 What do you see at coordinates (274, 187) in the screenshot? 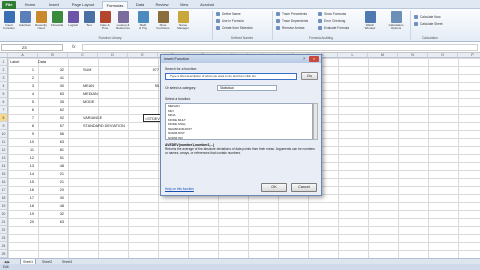
I see `ok-button: OK` at bounding box center [274, 187].